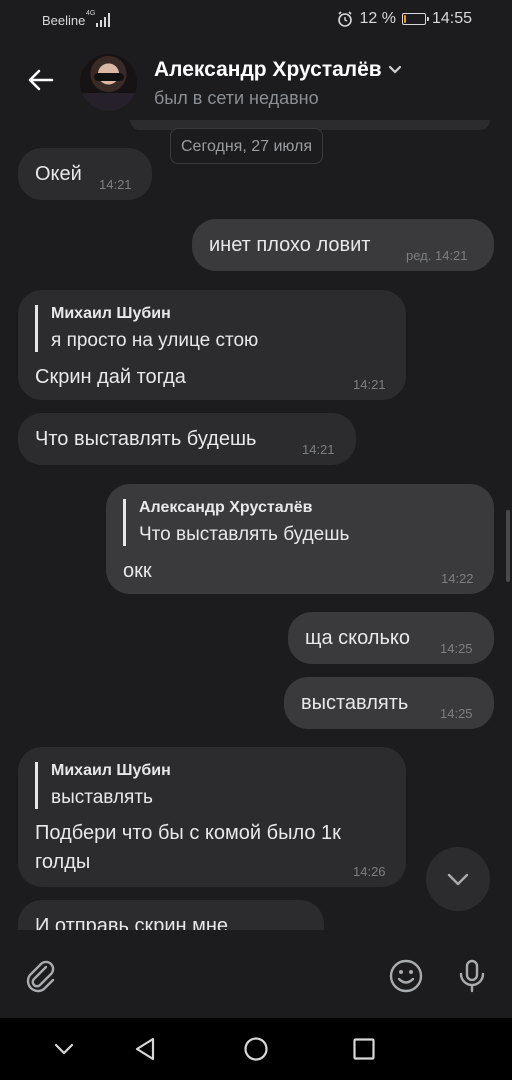 This screenshot has width=512, height=1080. Describe the element at coordinates (58, 174) in the screenshot. I see `message-text: Окей` at that location.